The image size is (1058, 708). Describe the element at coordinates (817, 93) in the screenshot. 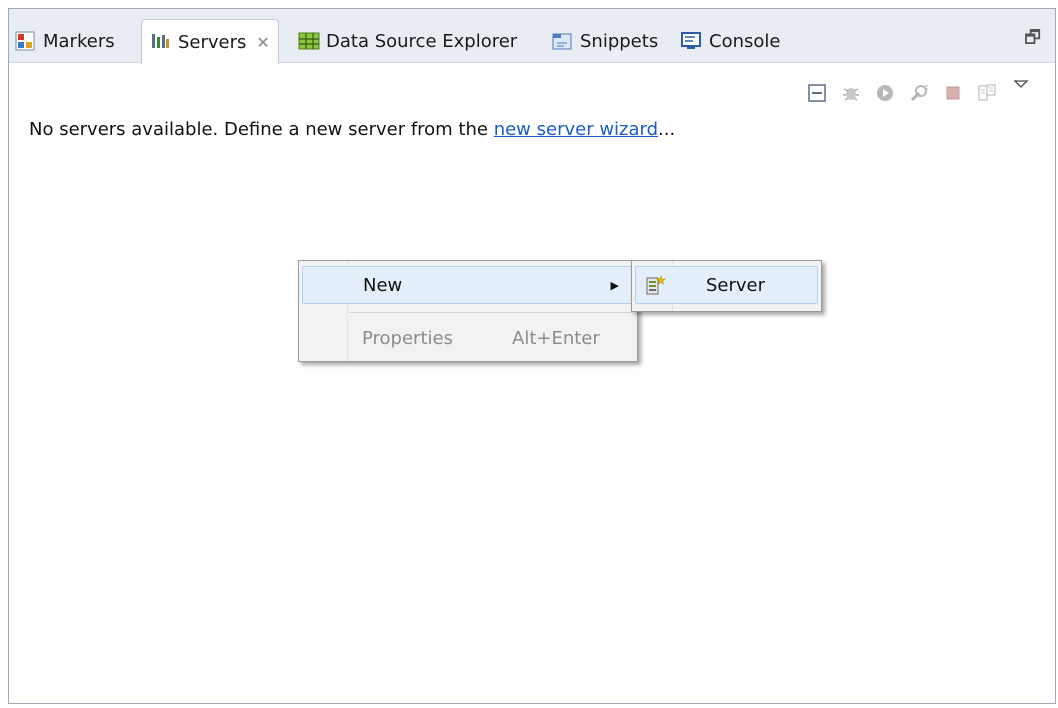

I see `collapse-all-icon` at that location.